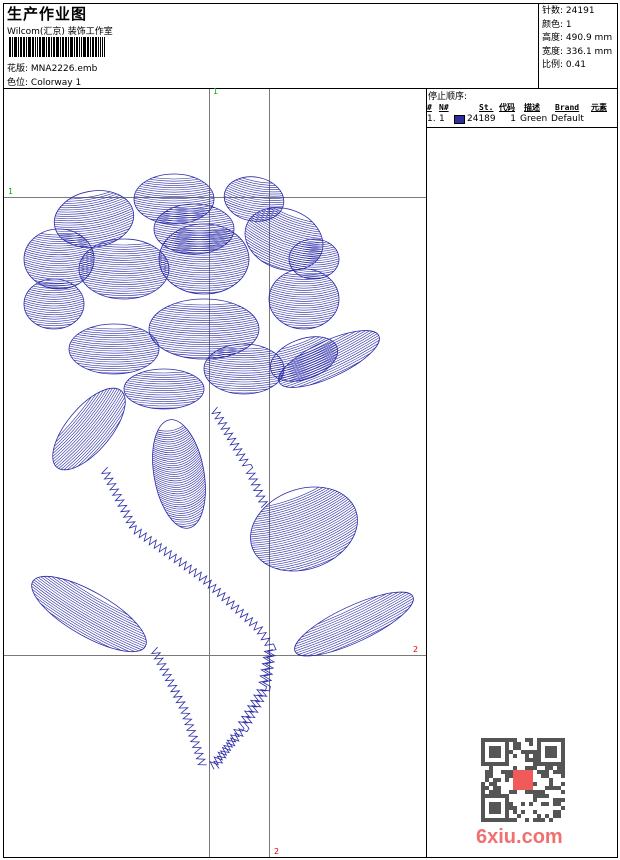 The height and width of the screenshot is (860, 620). Describe the element at coordinates (64, 69) in the screenshot. I see `design-value: MNA2226.emb` at that location.